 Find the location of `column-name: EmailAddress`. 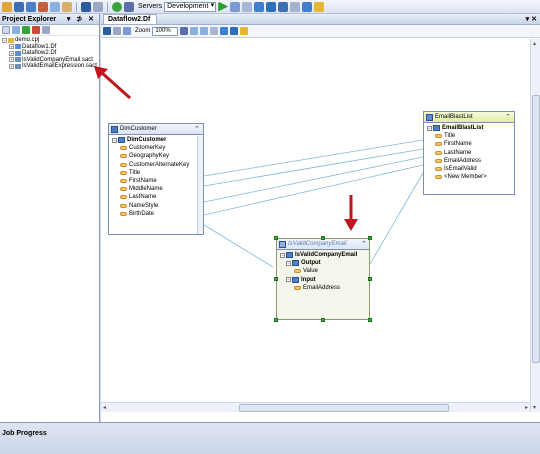

column-name: EmailAddress is located at coordinates (322, 287).